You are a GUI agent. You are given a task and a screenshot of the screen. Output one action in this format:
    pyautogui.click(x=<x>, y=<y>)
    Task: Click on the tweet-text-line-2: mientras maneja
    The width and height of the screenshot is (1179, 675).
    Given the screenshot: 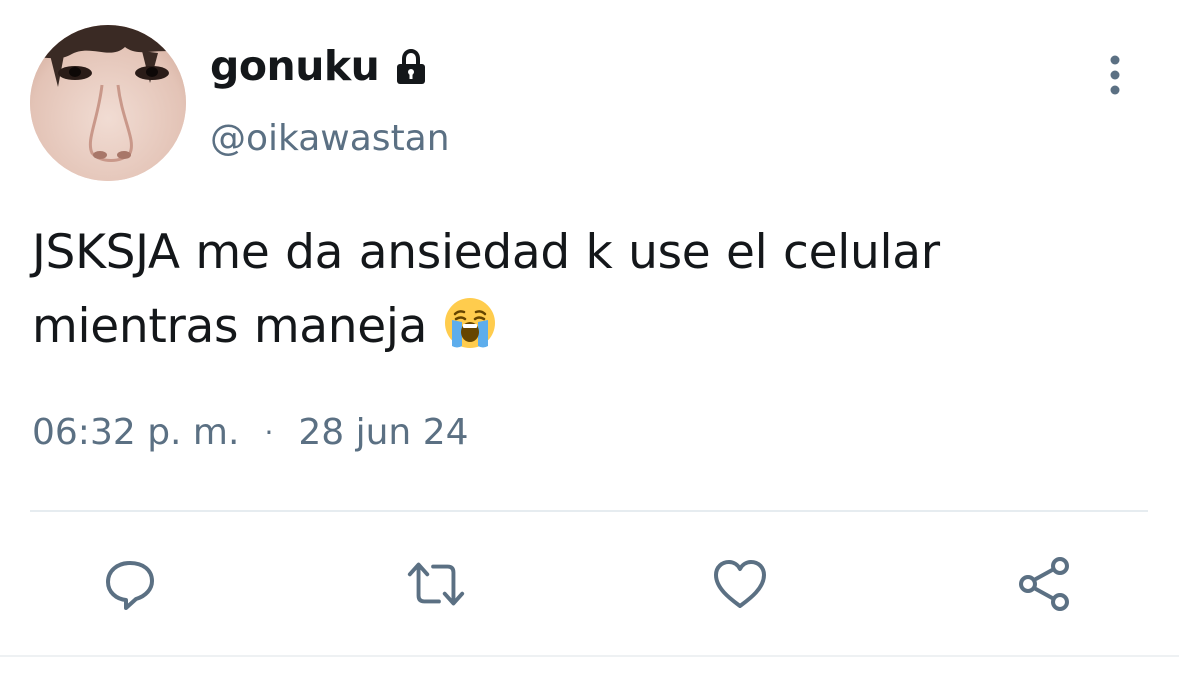 What is the action you would take?
    pyautogui.click(x=587, y=327)
    